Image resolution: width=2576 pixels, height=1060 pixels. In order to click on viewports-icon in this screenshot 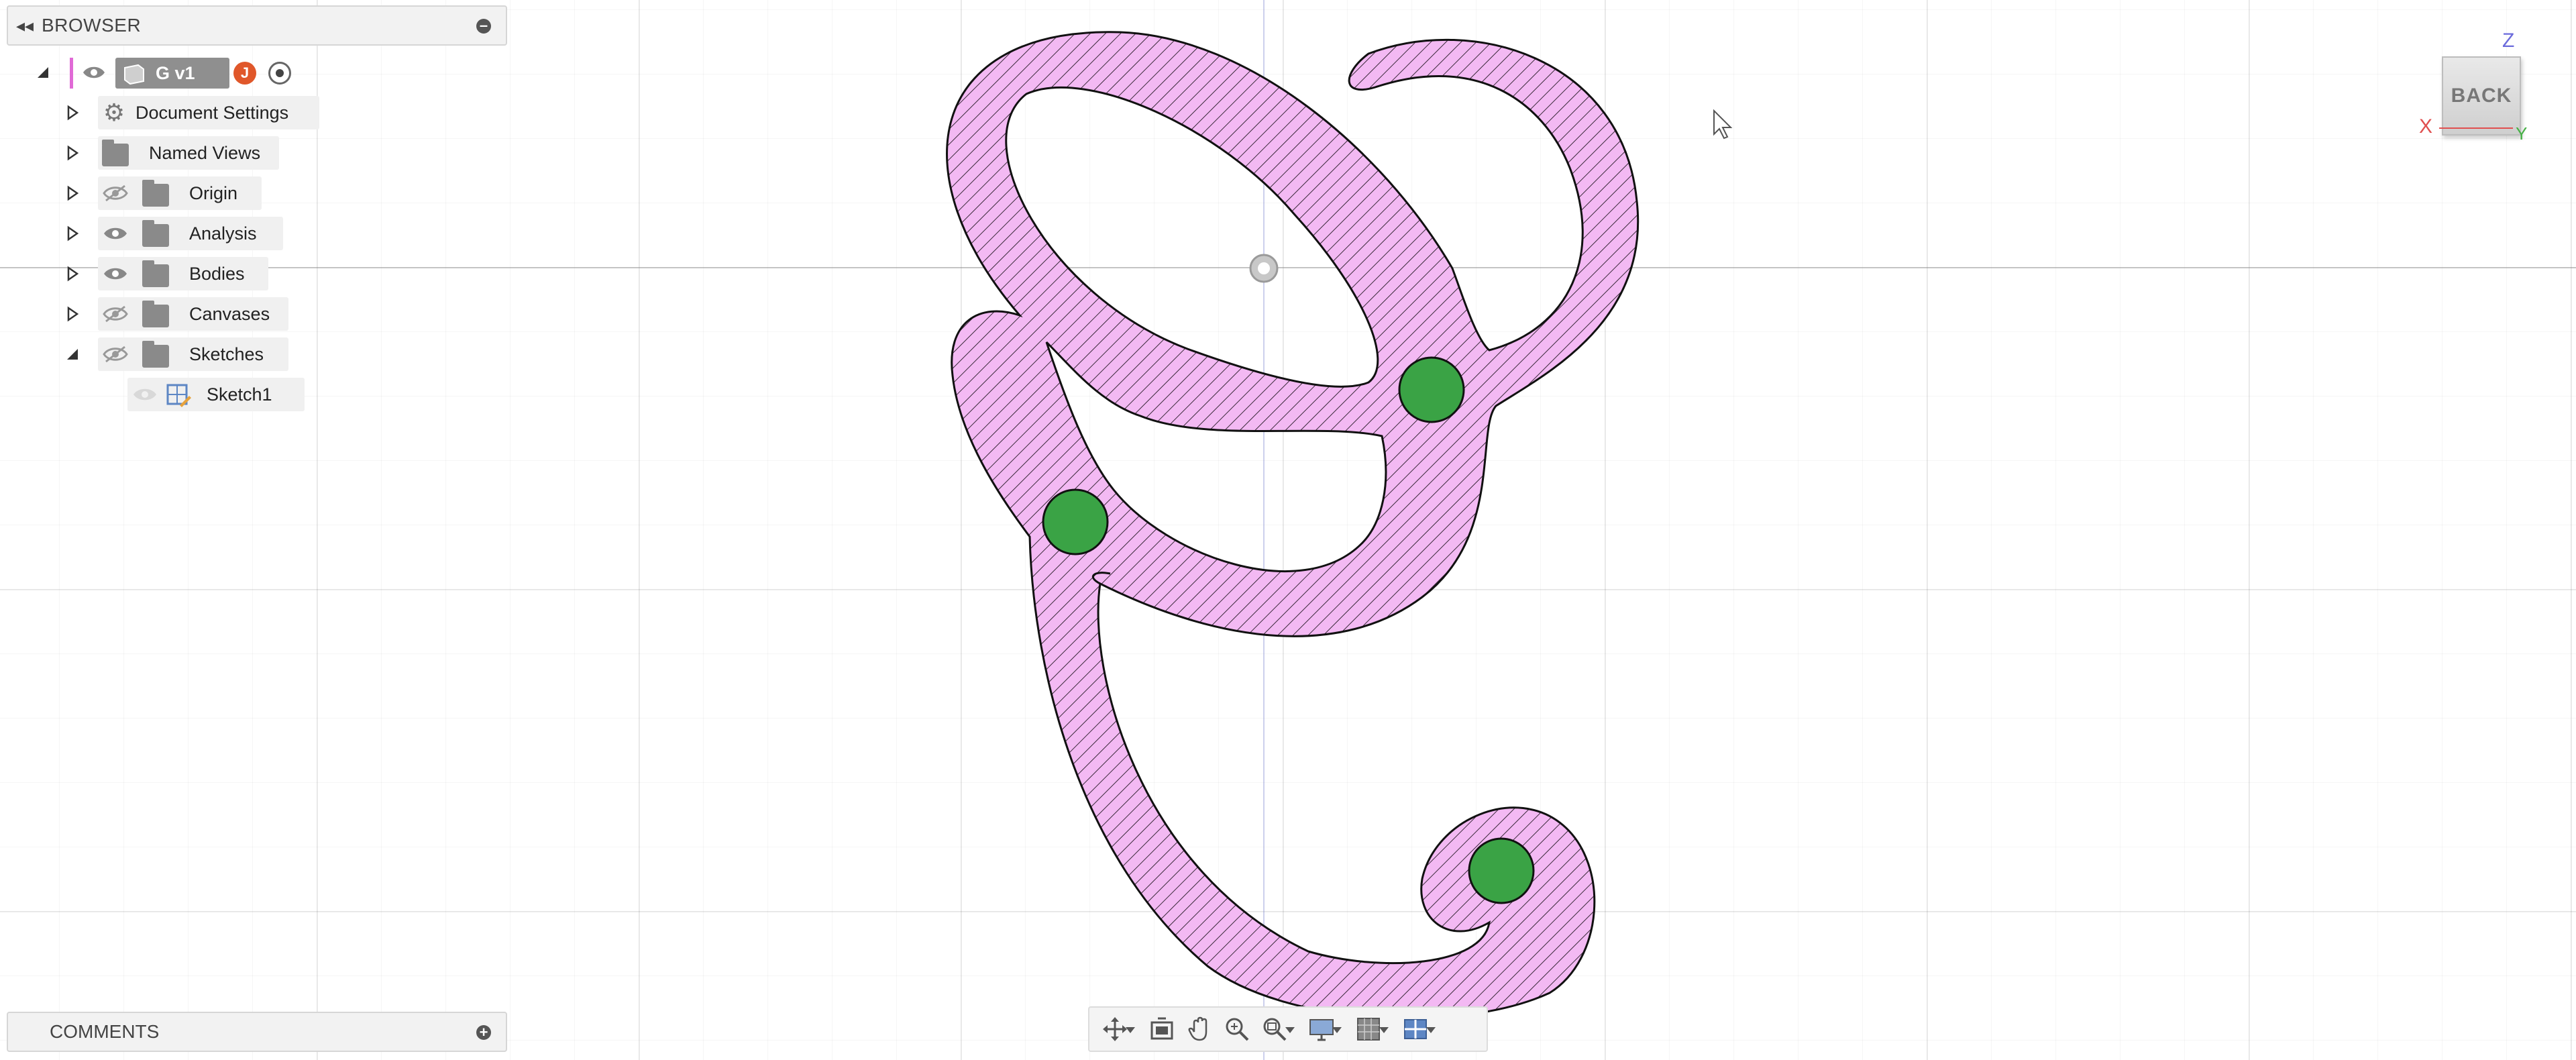, I will do `click(1416, 1029)`.